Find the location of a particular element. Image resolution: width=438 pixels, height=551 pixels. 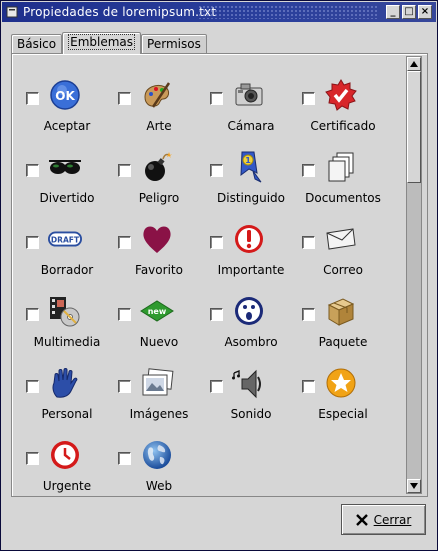

emblem-item: OK Aceptar is located at coordinates (61, 94).